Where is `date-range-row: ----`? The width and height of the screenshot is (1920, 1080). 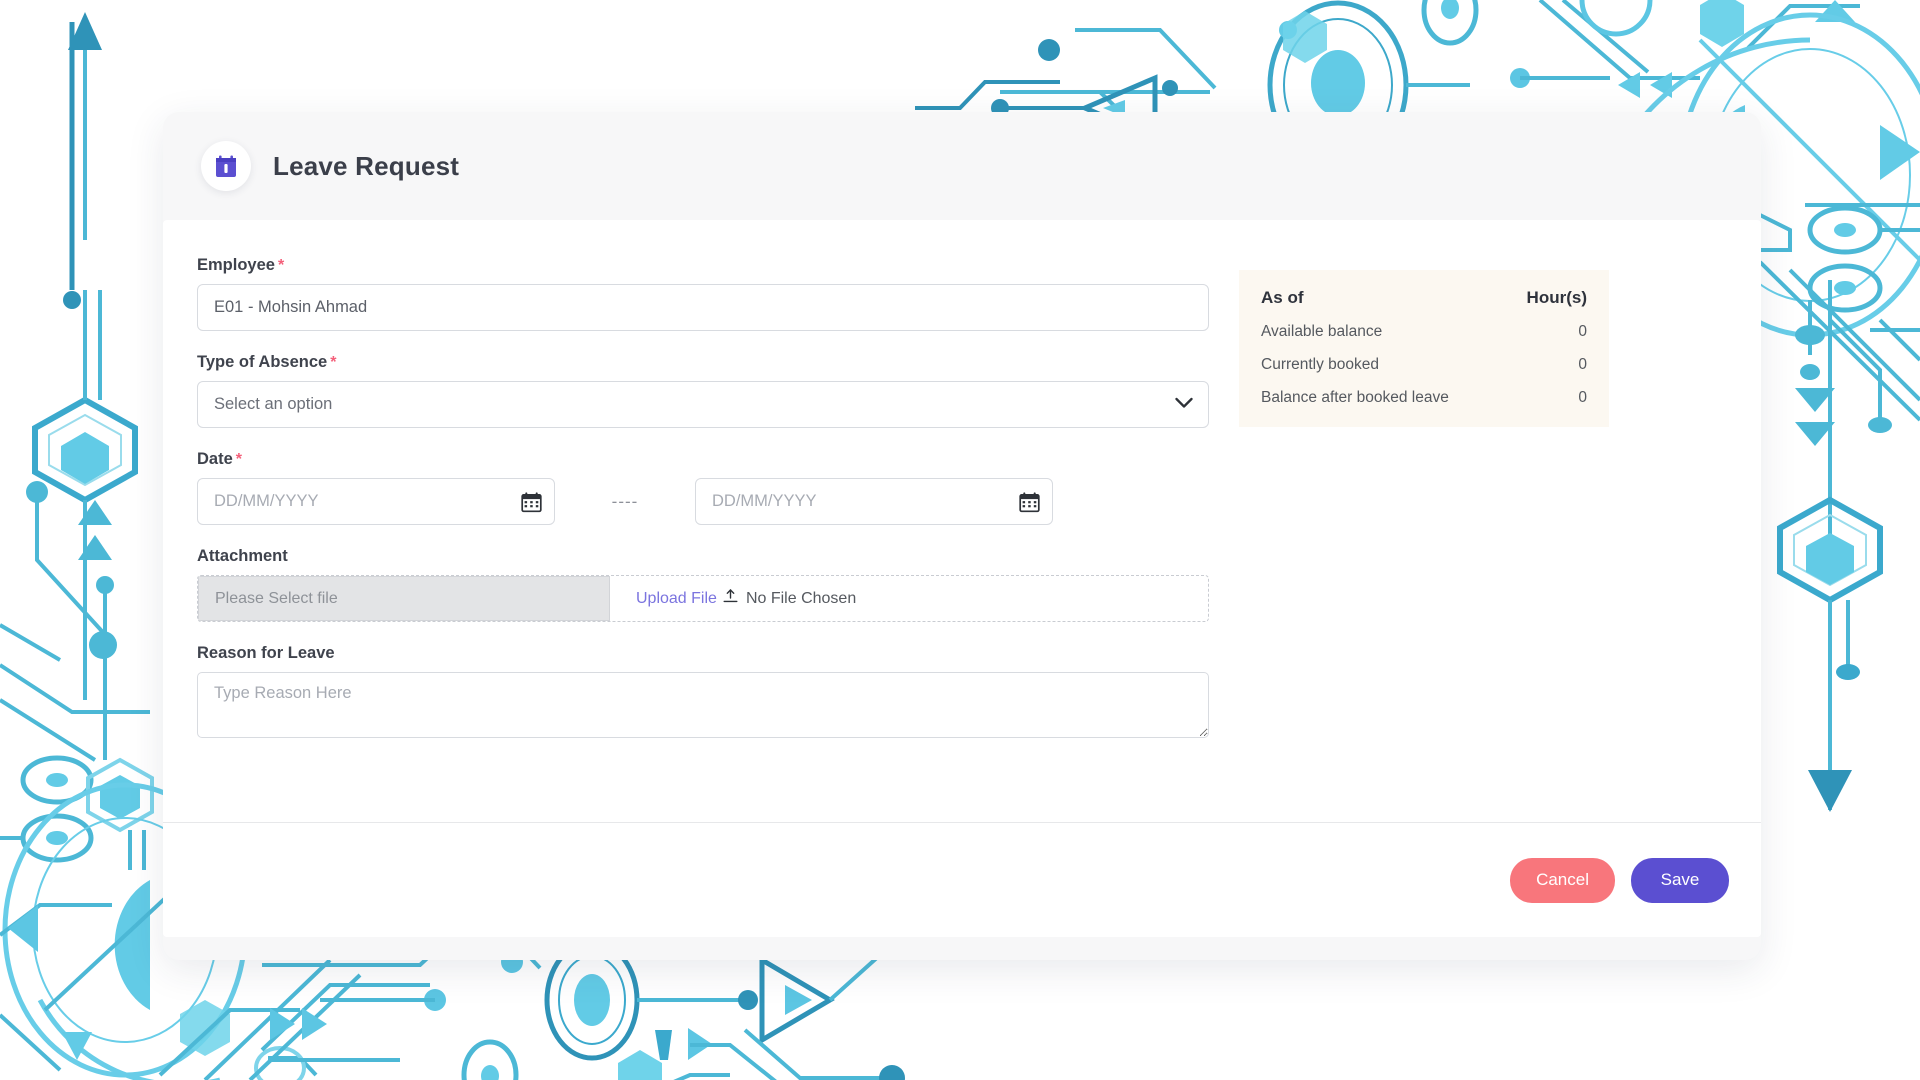 date-range-row: ---- is located at coordinates (703, 501).